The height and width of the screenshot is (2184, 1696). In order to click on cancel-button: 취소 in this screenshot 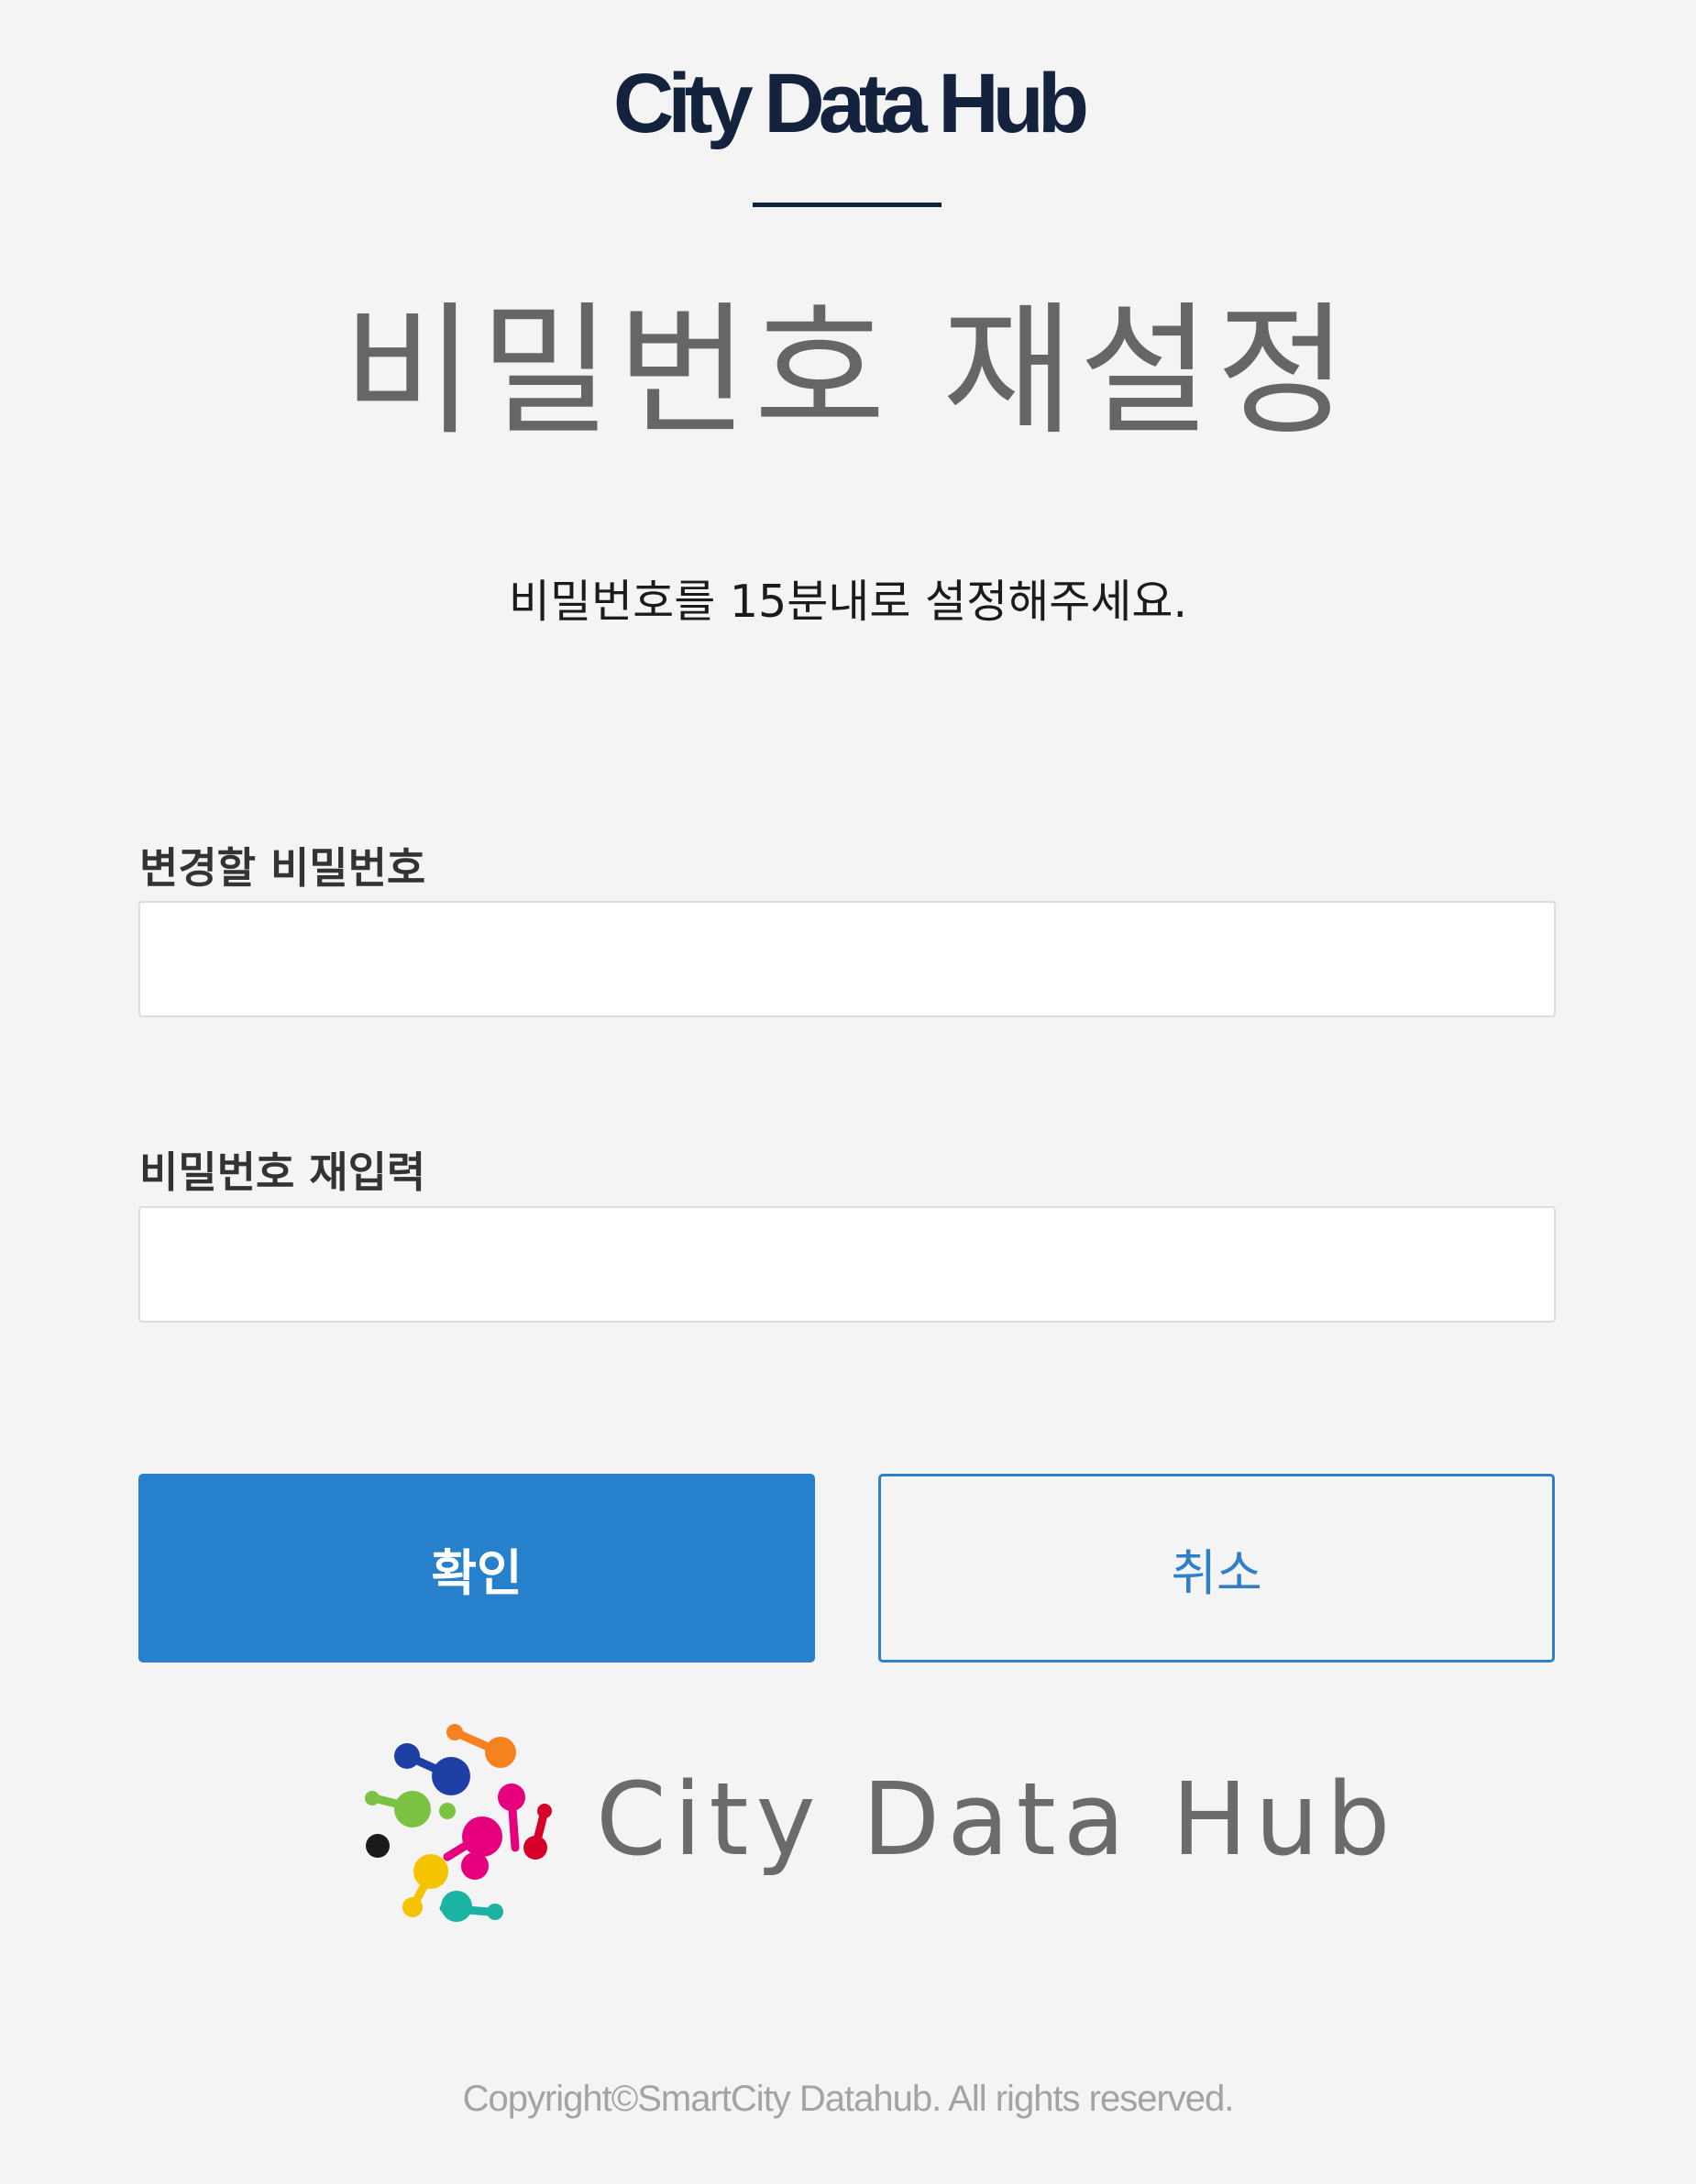, I will do `click(1217, 1568)`.